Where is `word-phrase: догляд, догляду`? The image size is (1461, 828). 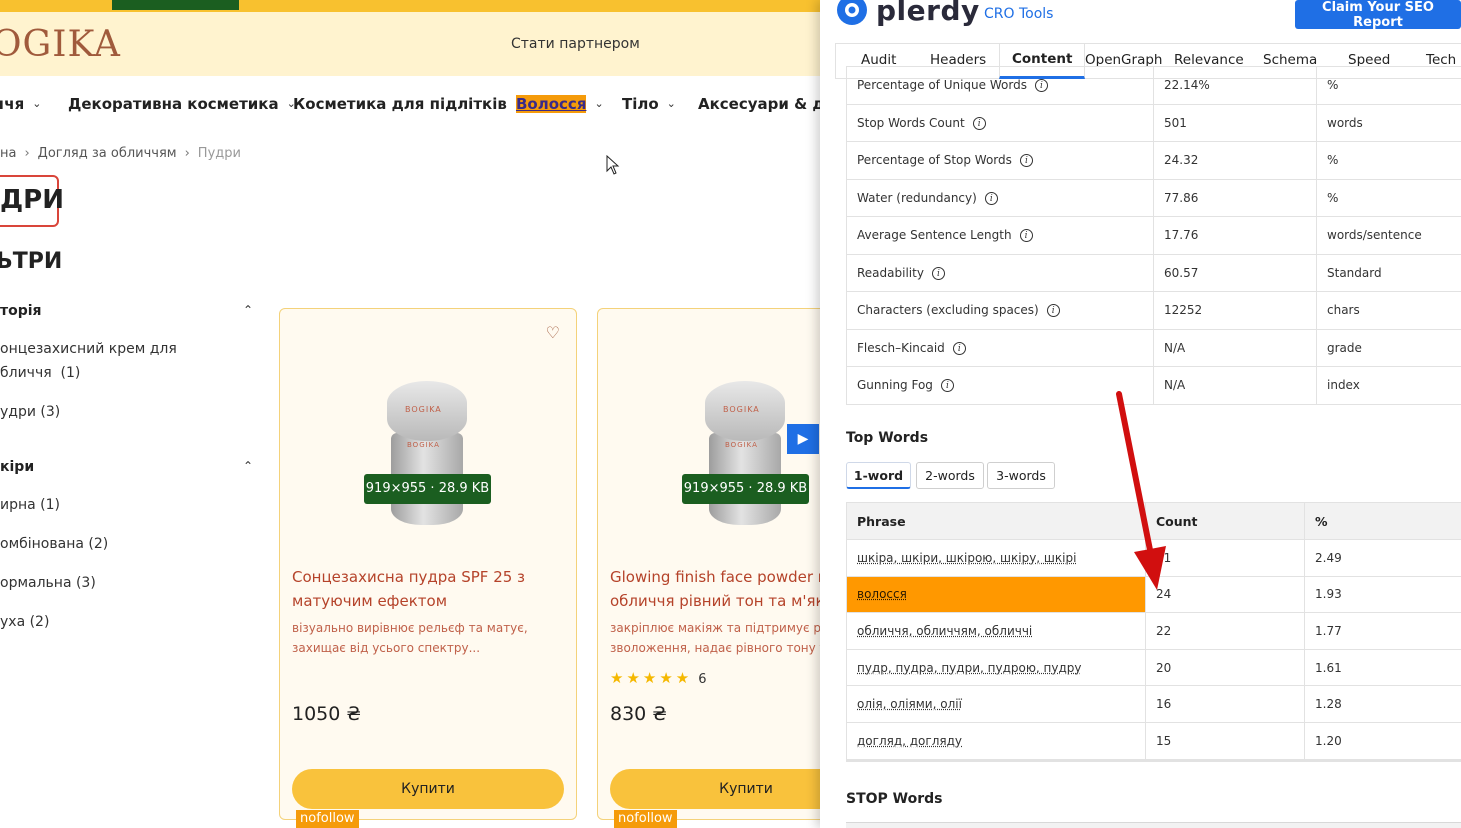
word-phrase: догляд, догляду is located at coordinates (996, 740).